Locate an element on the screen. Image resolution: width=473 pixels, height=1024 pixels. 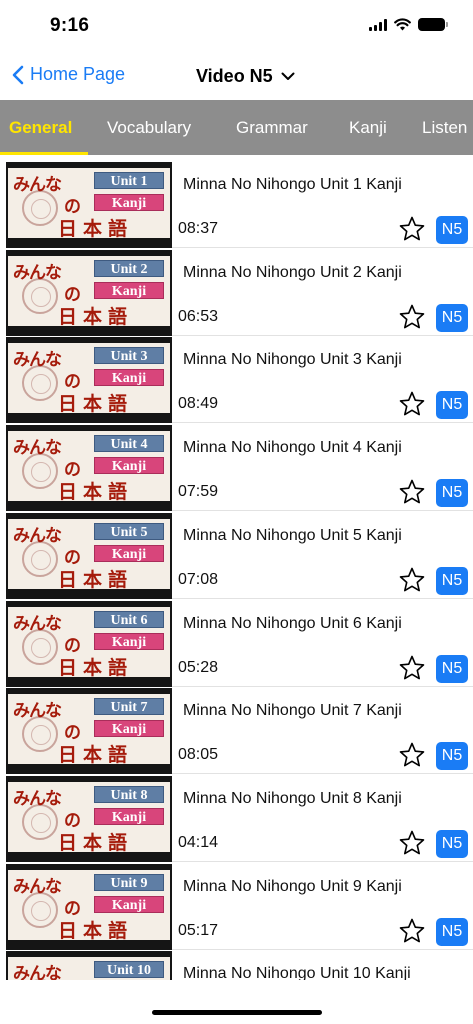
navigation-bar: Home Page Video N5 is located at coordinates (236, 77).